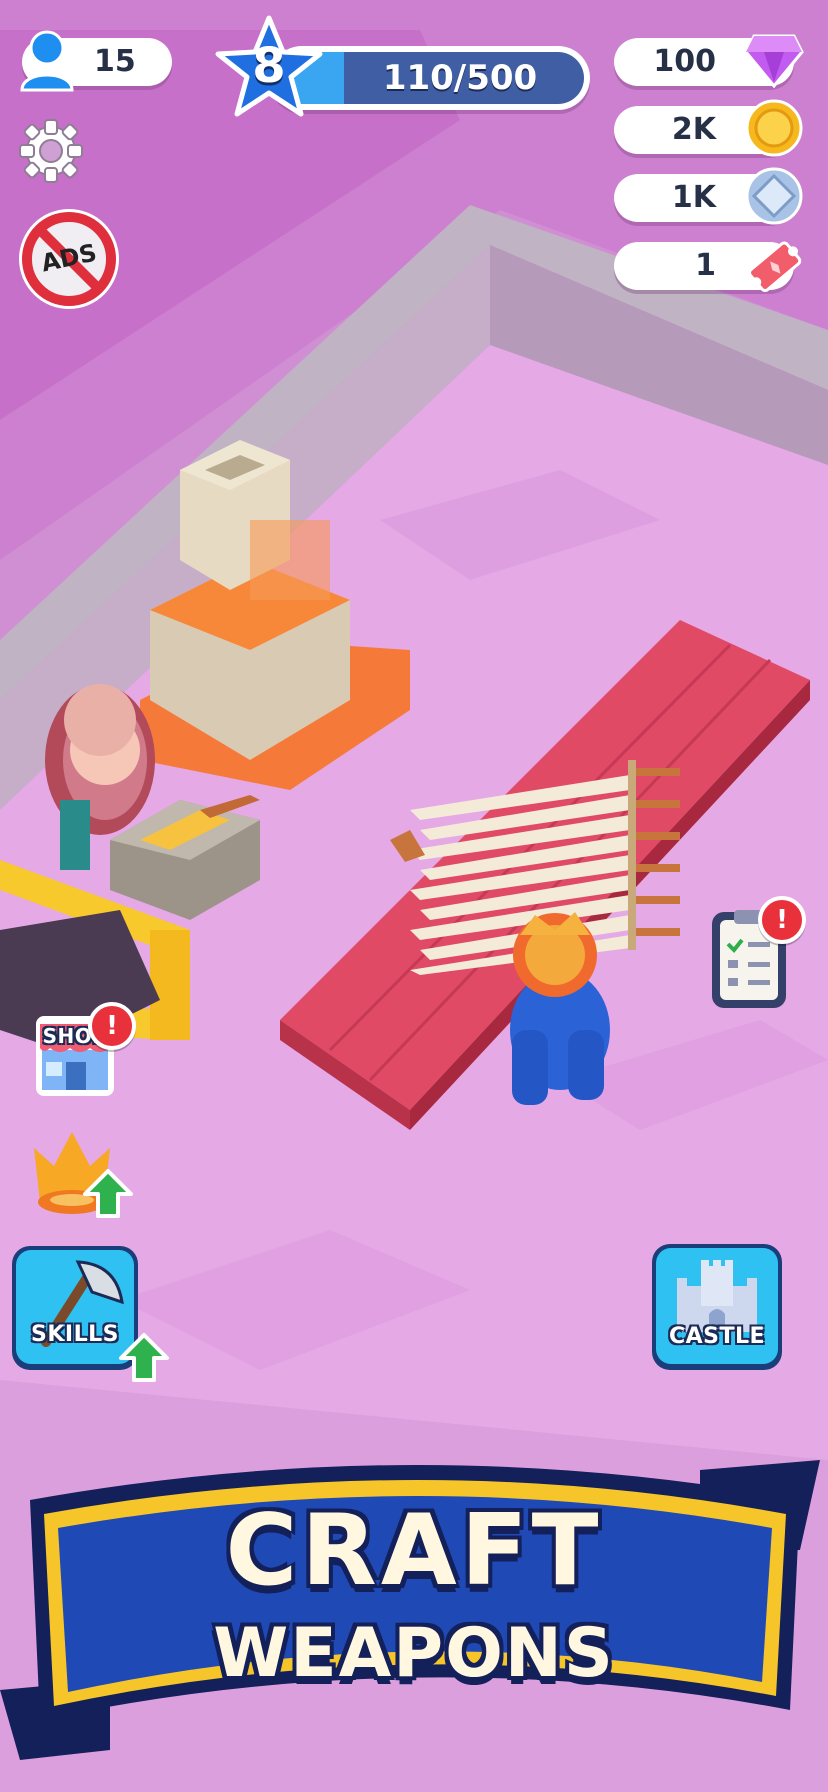 Image resolution: width=828 pixels, height=1792 pixels. What do you see at coordinates (414, 1653) in the screenshot?
I see `banner-line-2: WEAPONS` at bounding box center [414, 1653].